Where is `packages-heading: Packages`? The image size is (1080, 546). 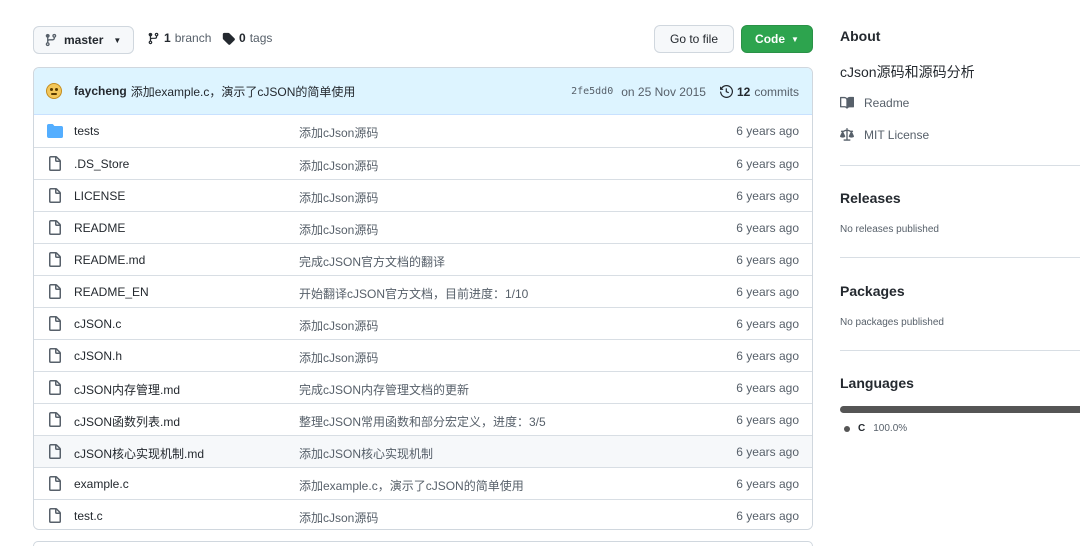
packages-heading: Packages is located at coordinates (872, 291).